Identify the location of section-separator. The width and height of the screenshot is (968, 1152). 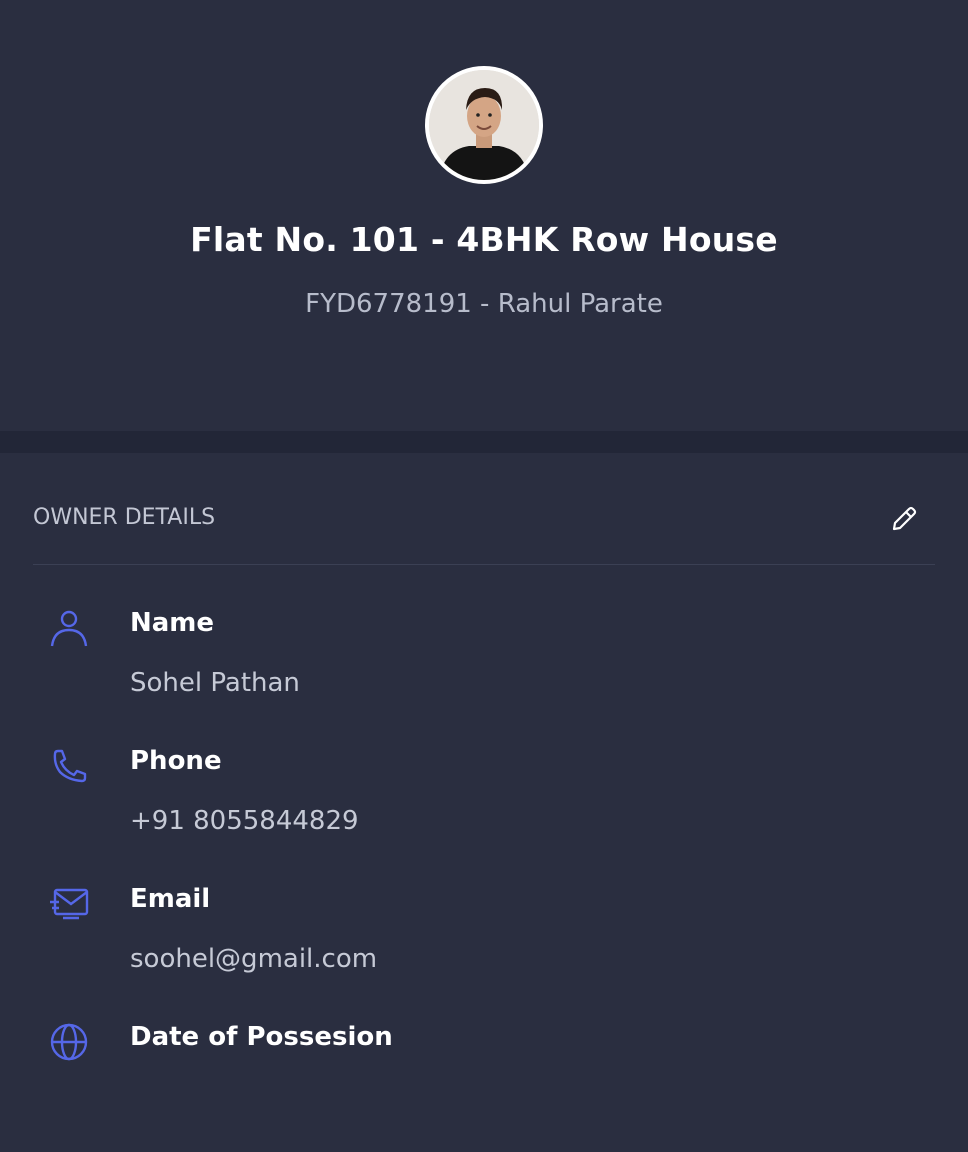
(484, 442).